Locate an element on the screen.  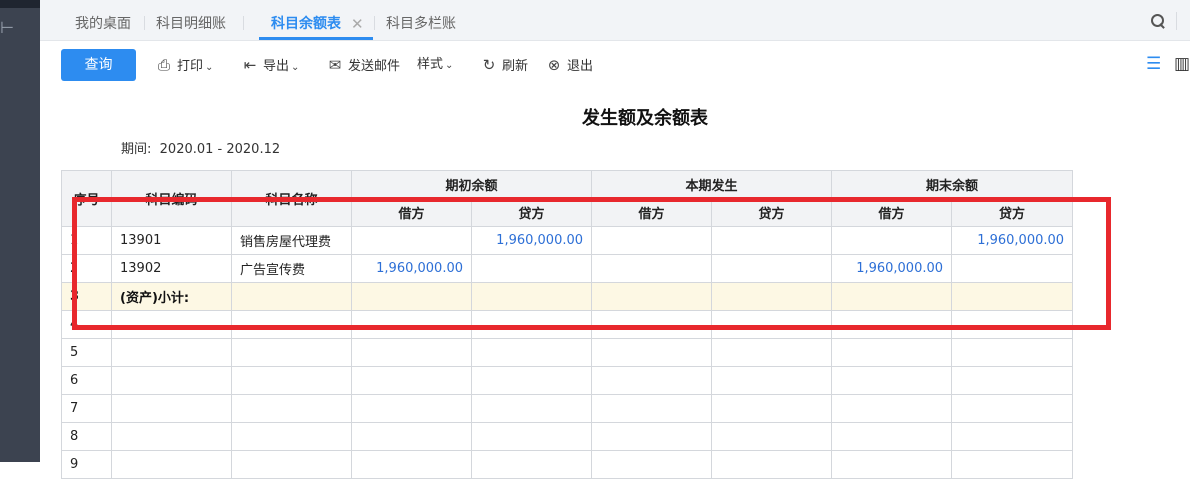
print-button: ⎙ 打印 ⌄ is located at coordinates (184, 65).